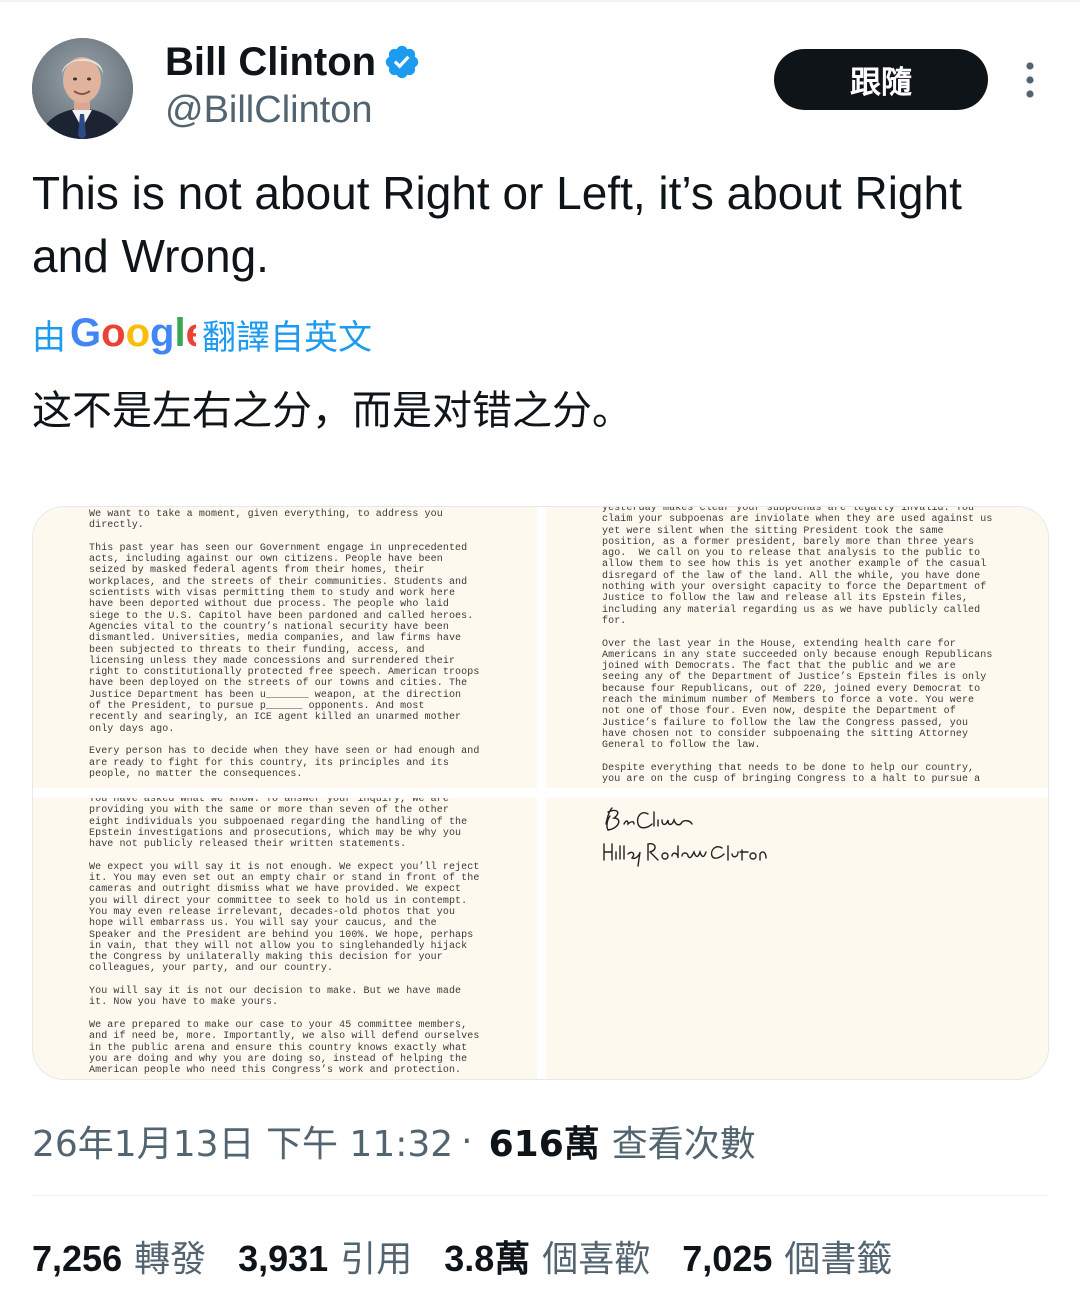 This screenshot has width=1080, height=1297. I want to click on google-logo-icon: Google, so click(133, 333).